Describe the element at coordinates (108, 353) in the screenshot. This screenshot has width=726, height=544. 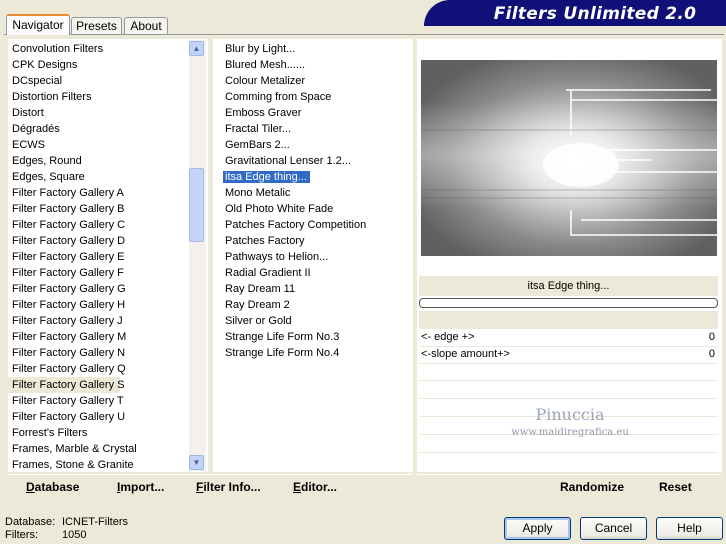
I see `category-item: Filter Factory Gallery N` at that location.